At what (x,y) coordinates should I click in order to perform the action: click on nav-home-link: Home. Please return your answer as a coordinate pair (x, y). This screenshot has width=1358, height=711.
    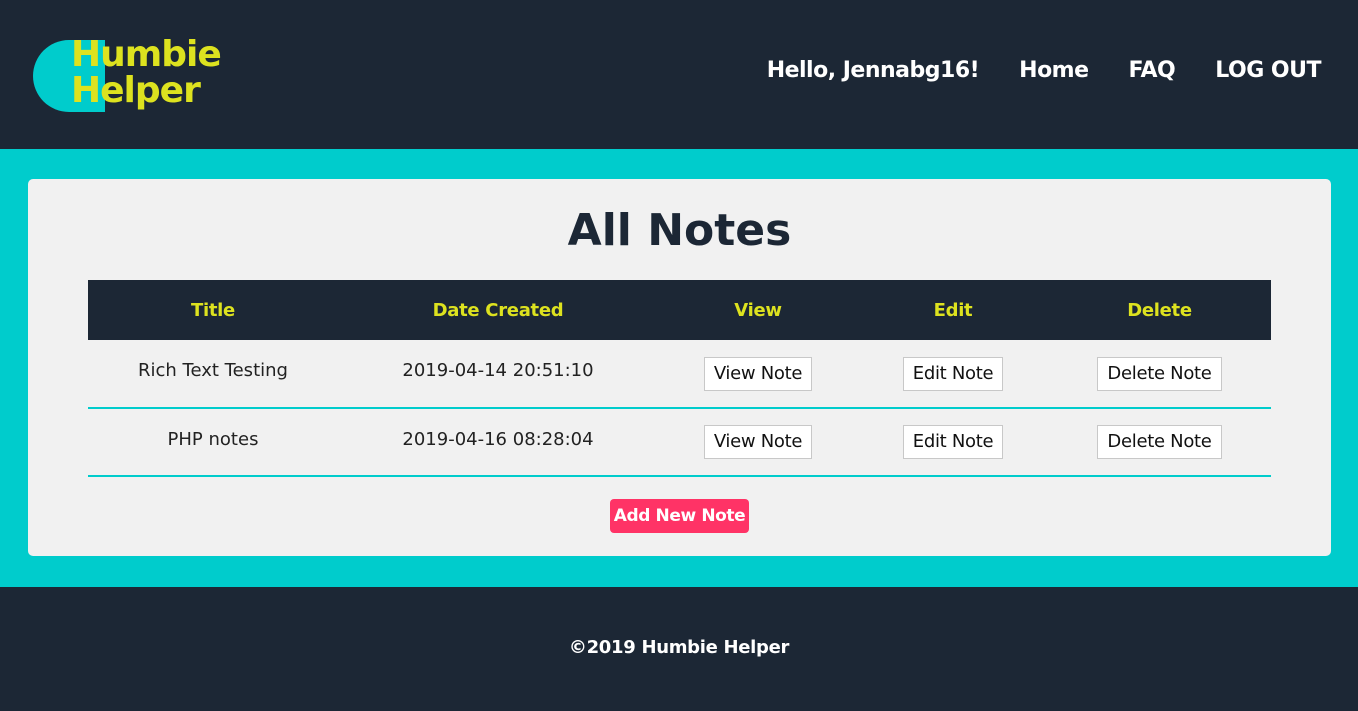
    Looking at the image, I should click on (1054, 70).